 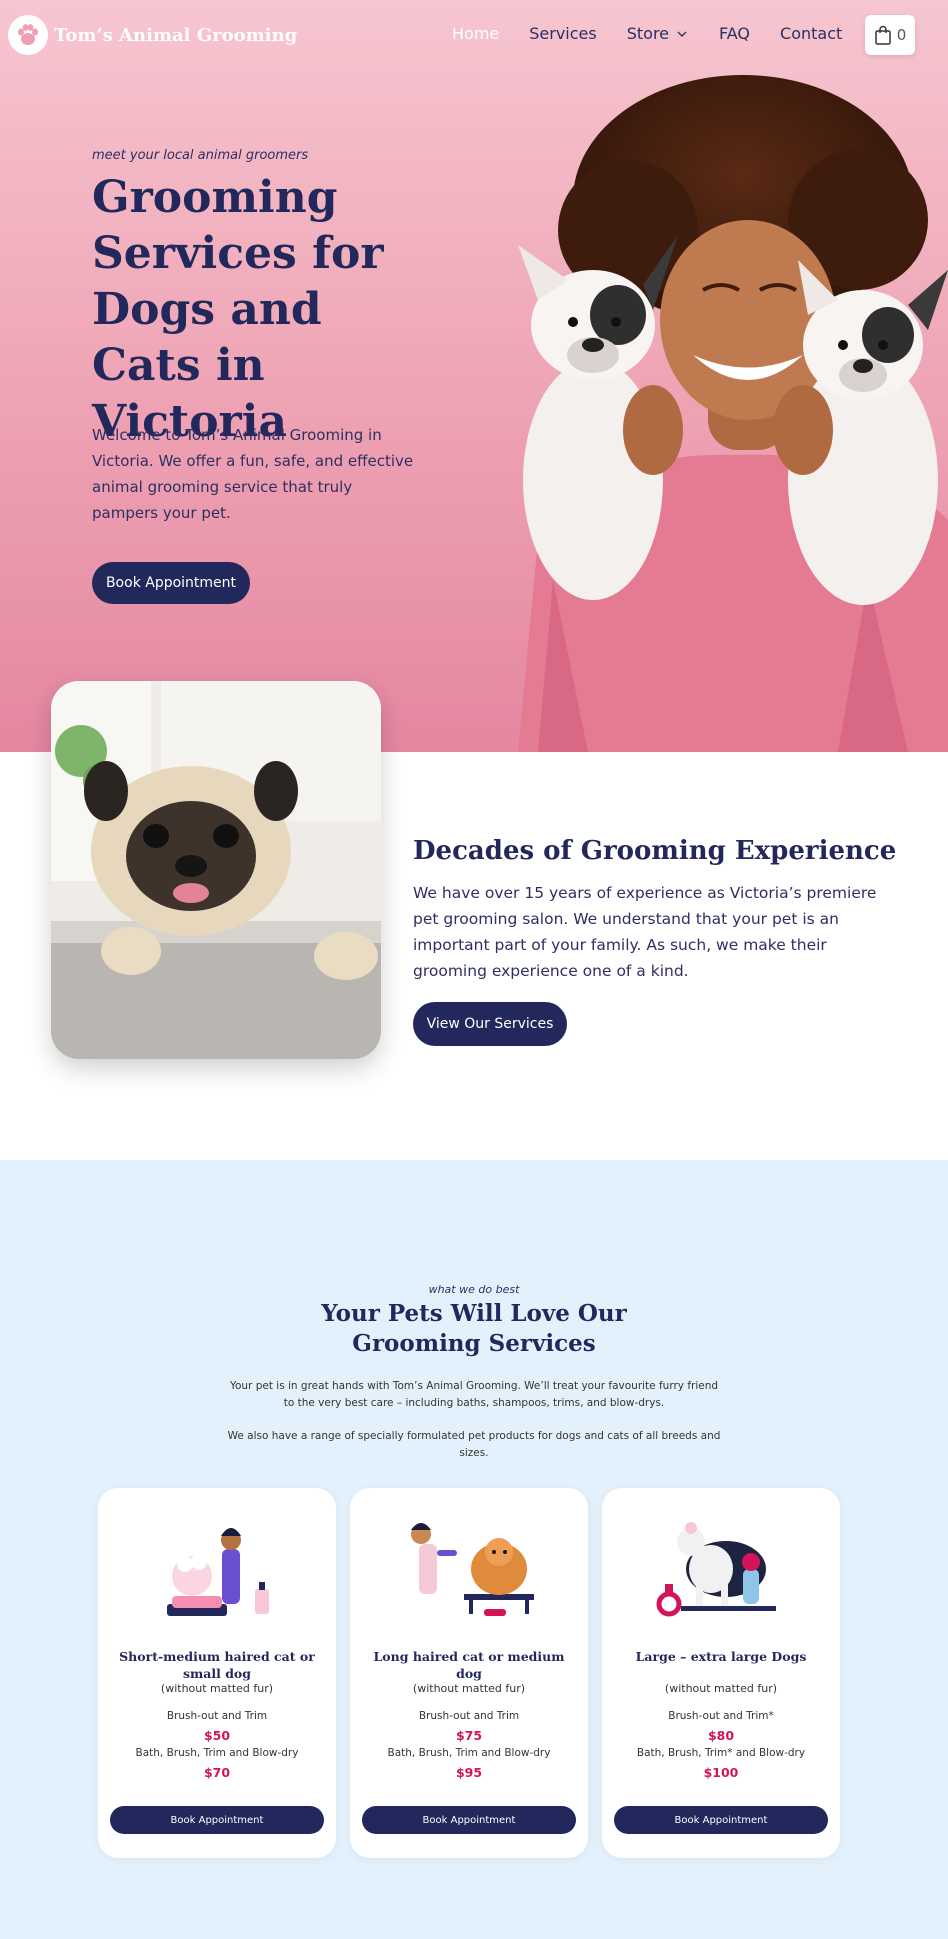 I want to click on paw-logo-icon, so click(x=28, y=35).